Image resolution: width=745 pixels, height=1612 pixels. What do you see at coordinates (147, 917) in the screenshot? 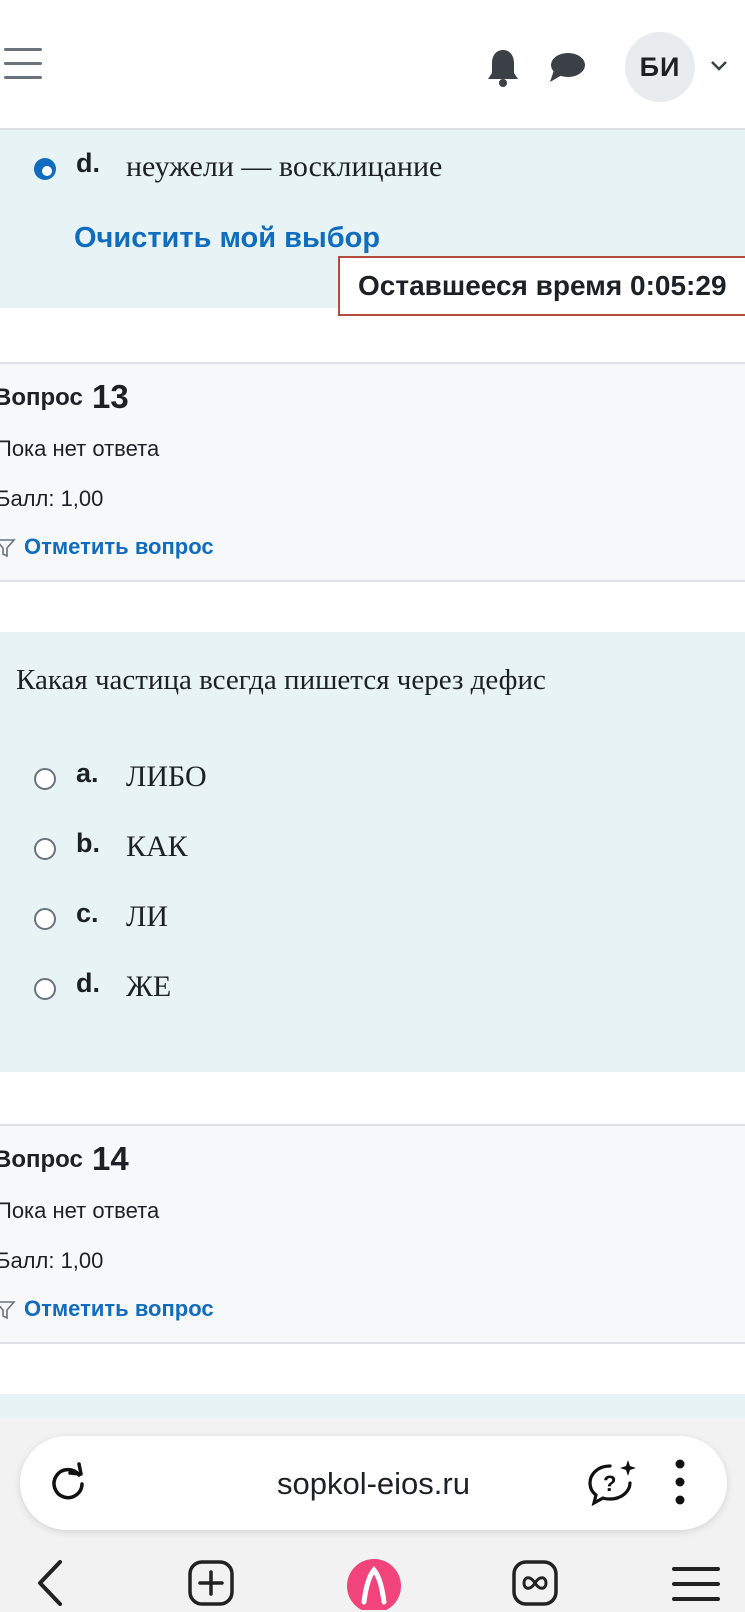
I see `option-text: ЛИ` at bounding box center [147, 917].